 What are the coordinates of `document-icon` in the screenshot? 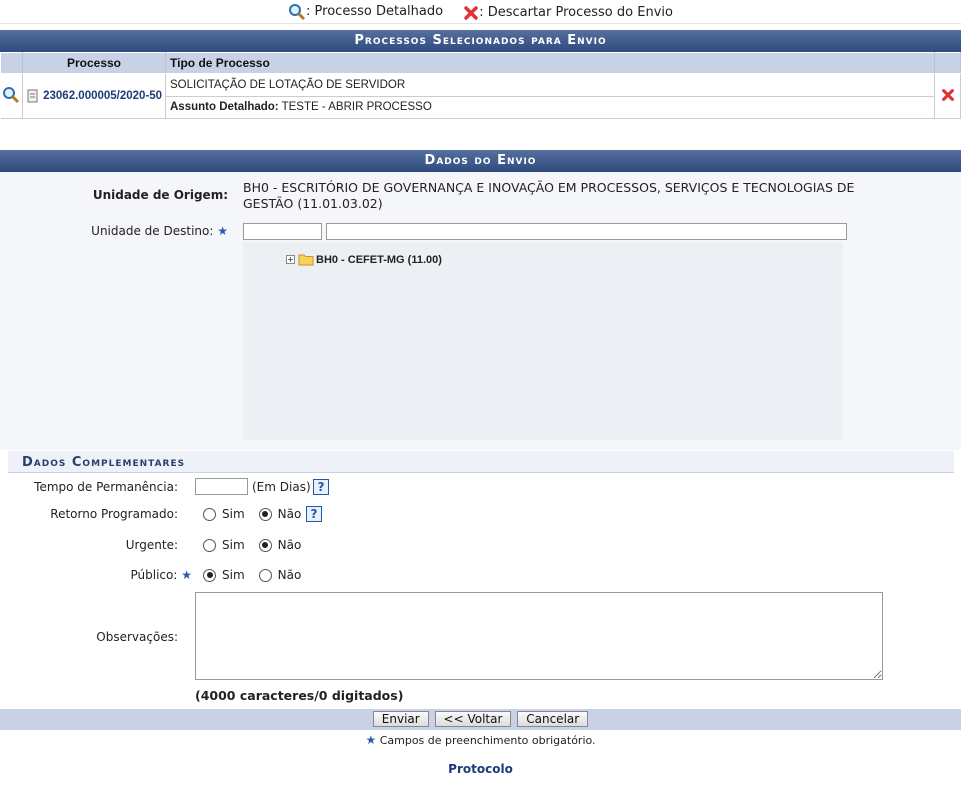 It's located at (32, 96).